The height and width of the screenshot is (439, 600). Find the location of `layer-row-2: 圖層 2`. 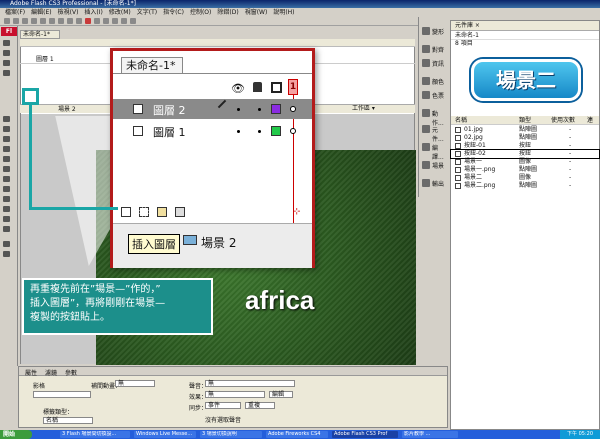

layer-row-2: 圖層 2 is located at coordinates (212, 109).